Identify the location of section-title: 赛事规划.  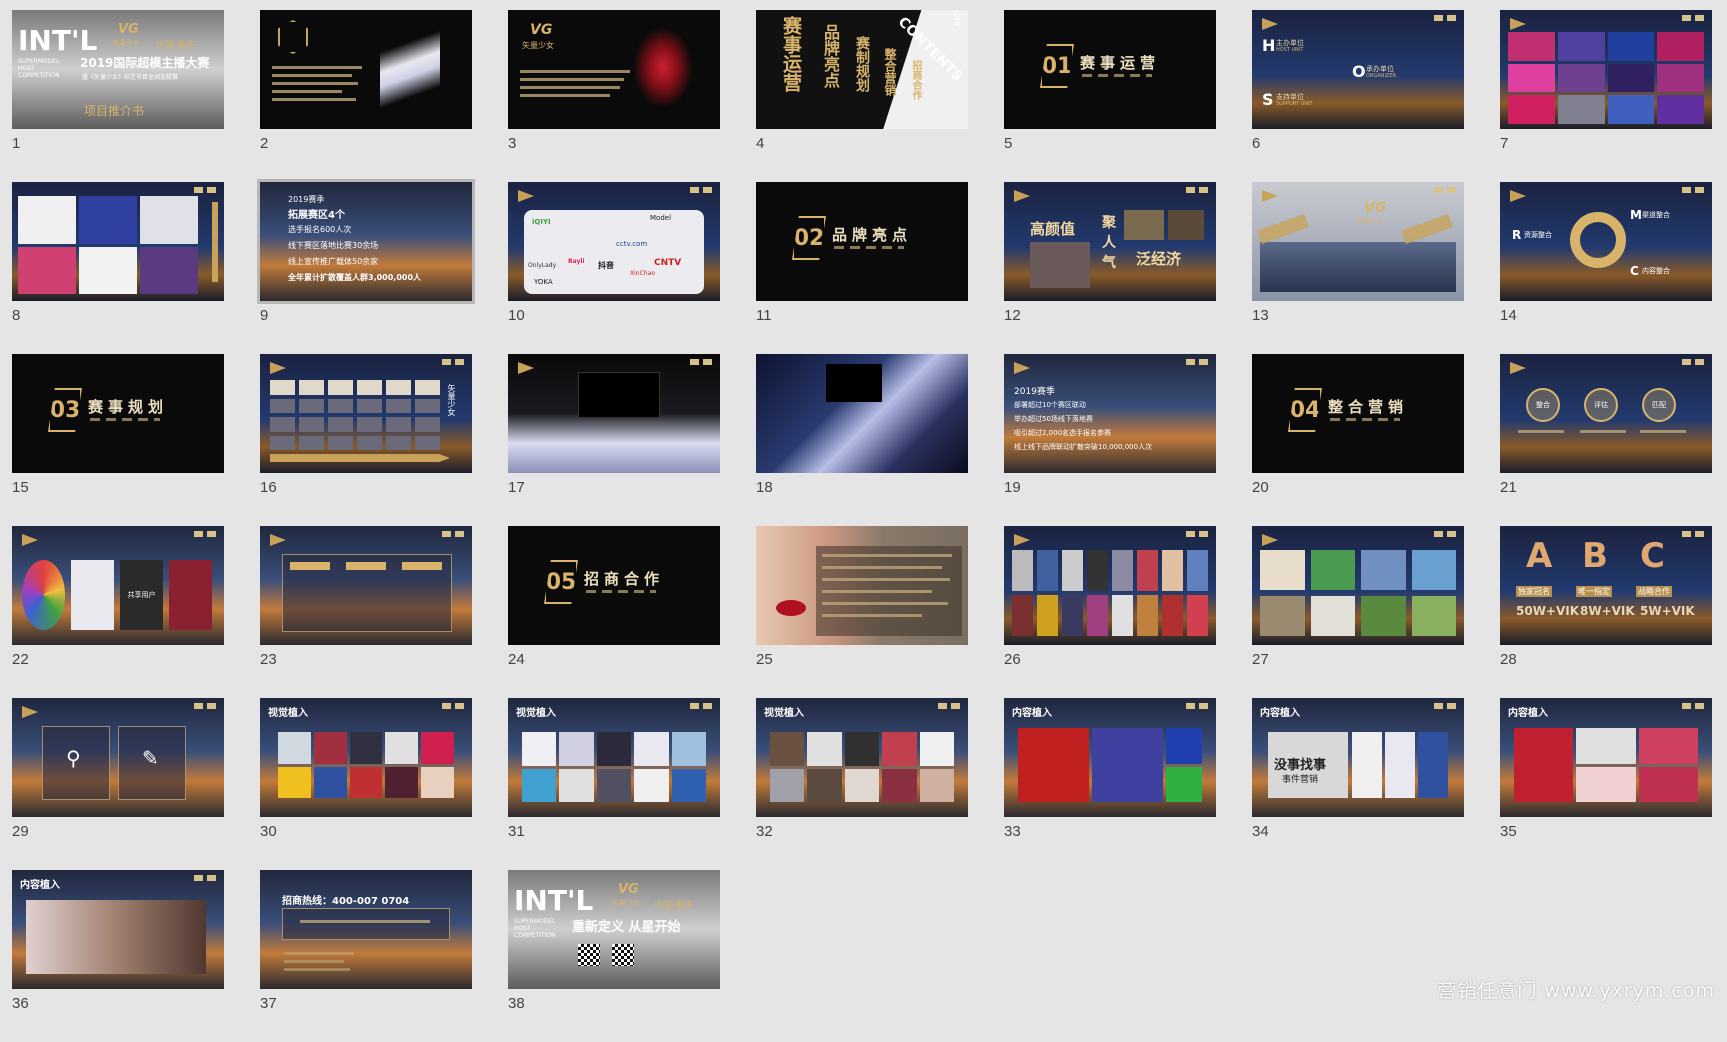
(128, 407).